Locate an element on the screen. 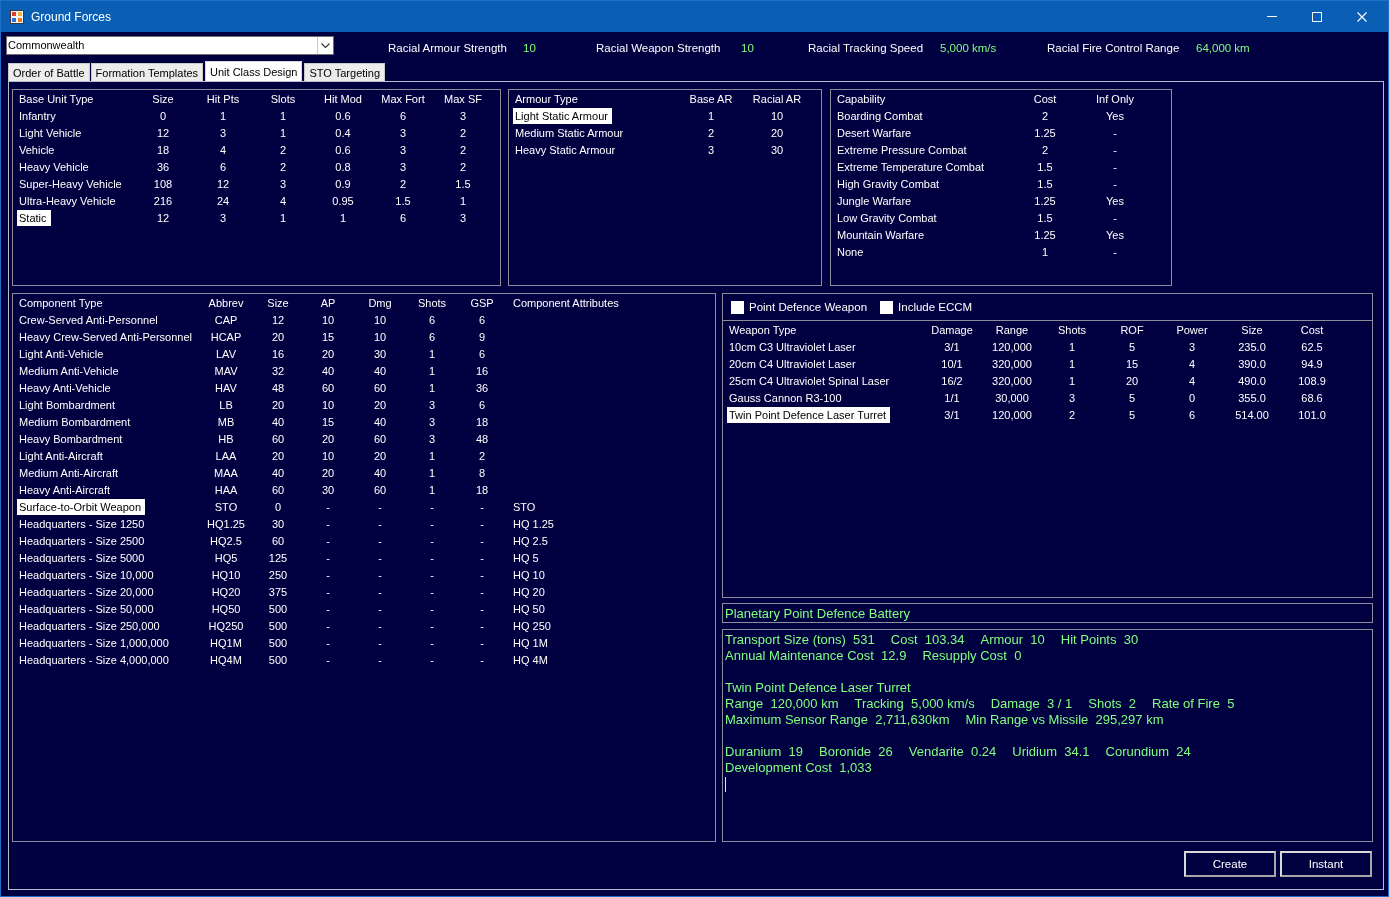 This screenshot has width=1389, height=897. list-item: Surface-to-Orbit Weapon is located at coordinates (81, 507).